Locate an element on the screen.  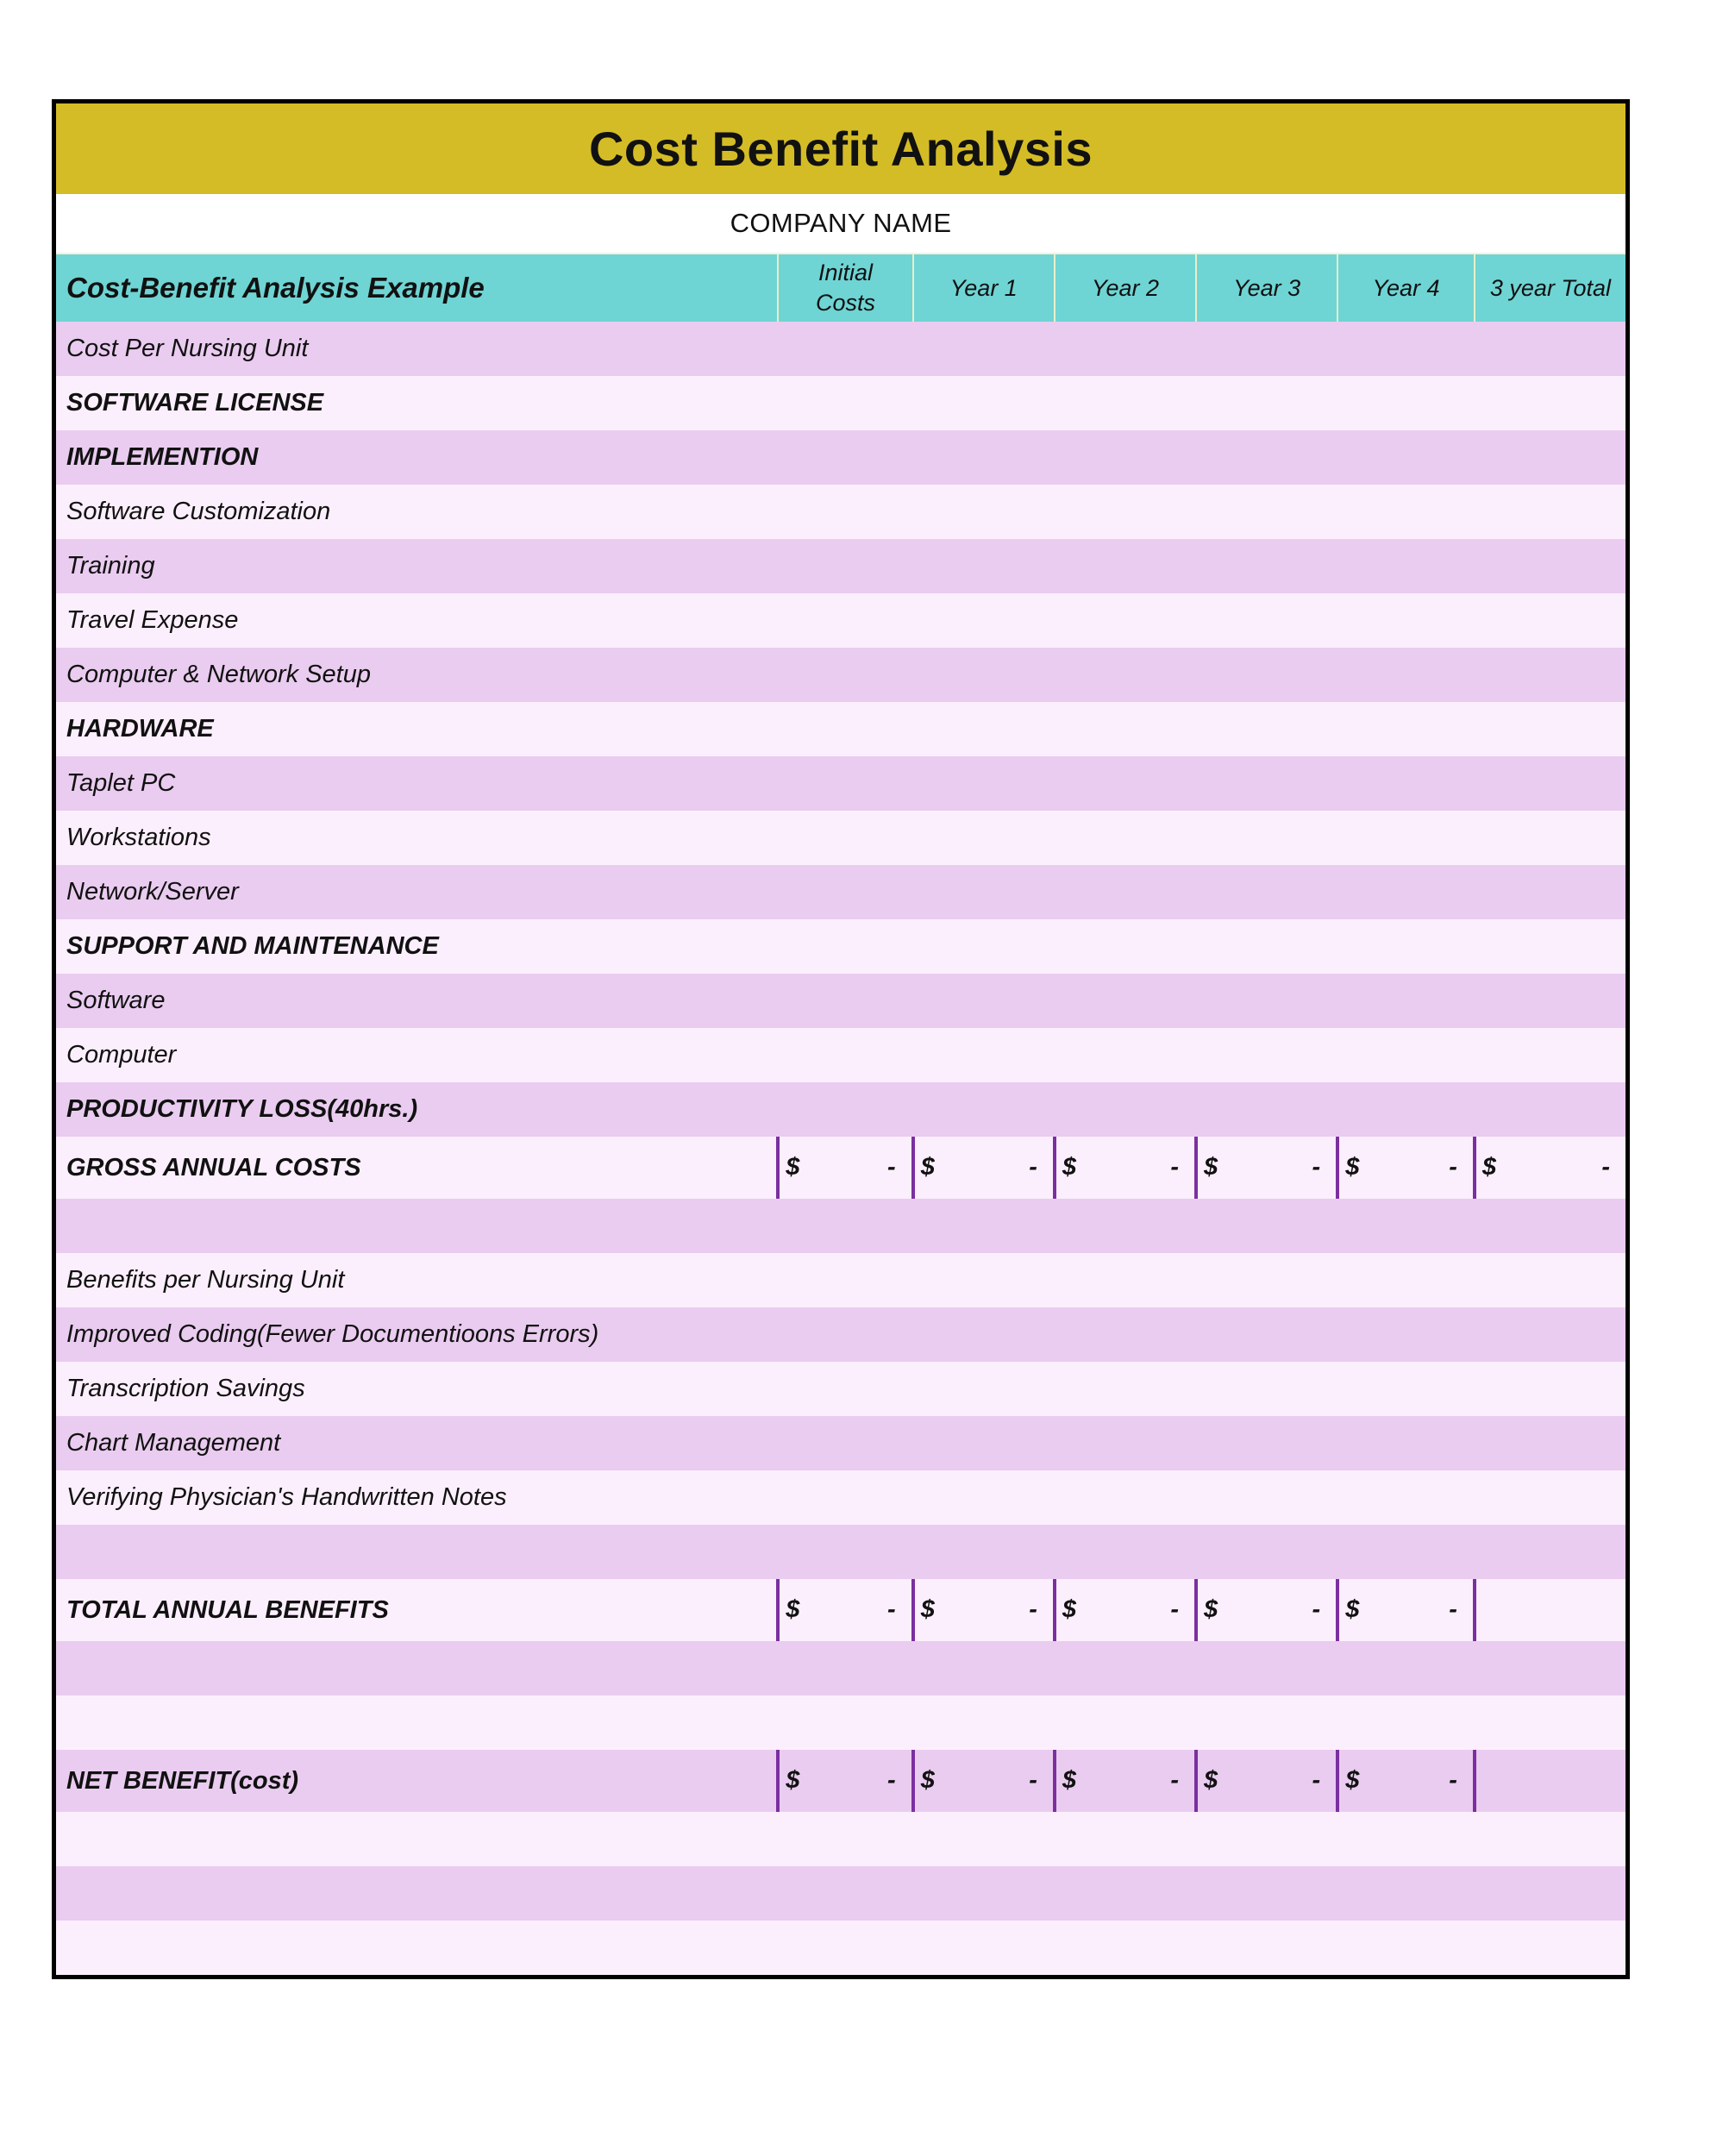
table-row: Computer is located at coordinates (840, 1055).